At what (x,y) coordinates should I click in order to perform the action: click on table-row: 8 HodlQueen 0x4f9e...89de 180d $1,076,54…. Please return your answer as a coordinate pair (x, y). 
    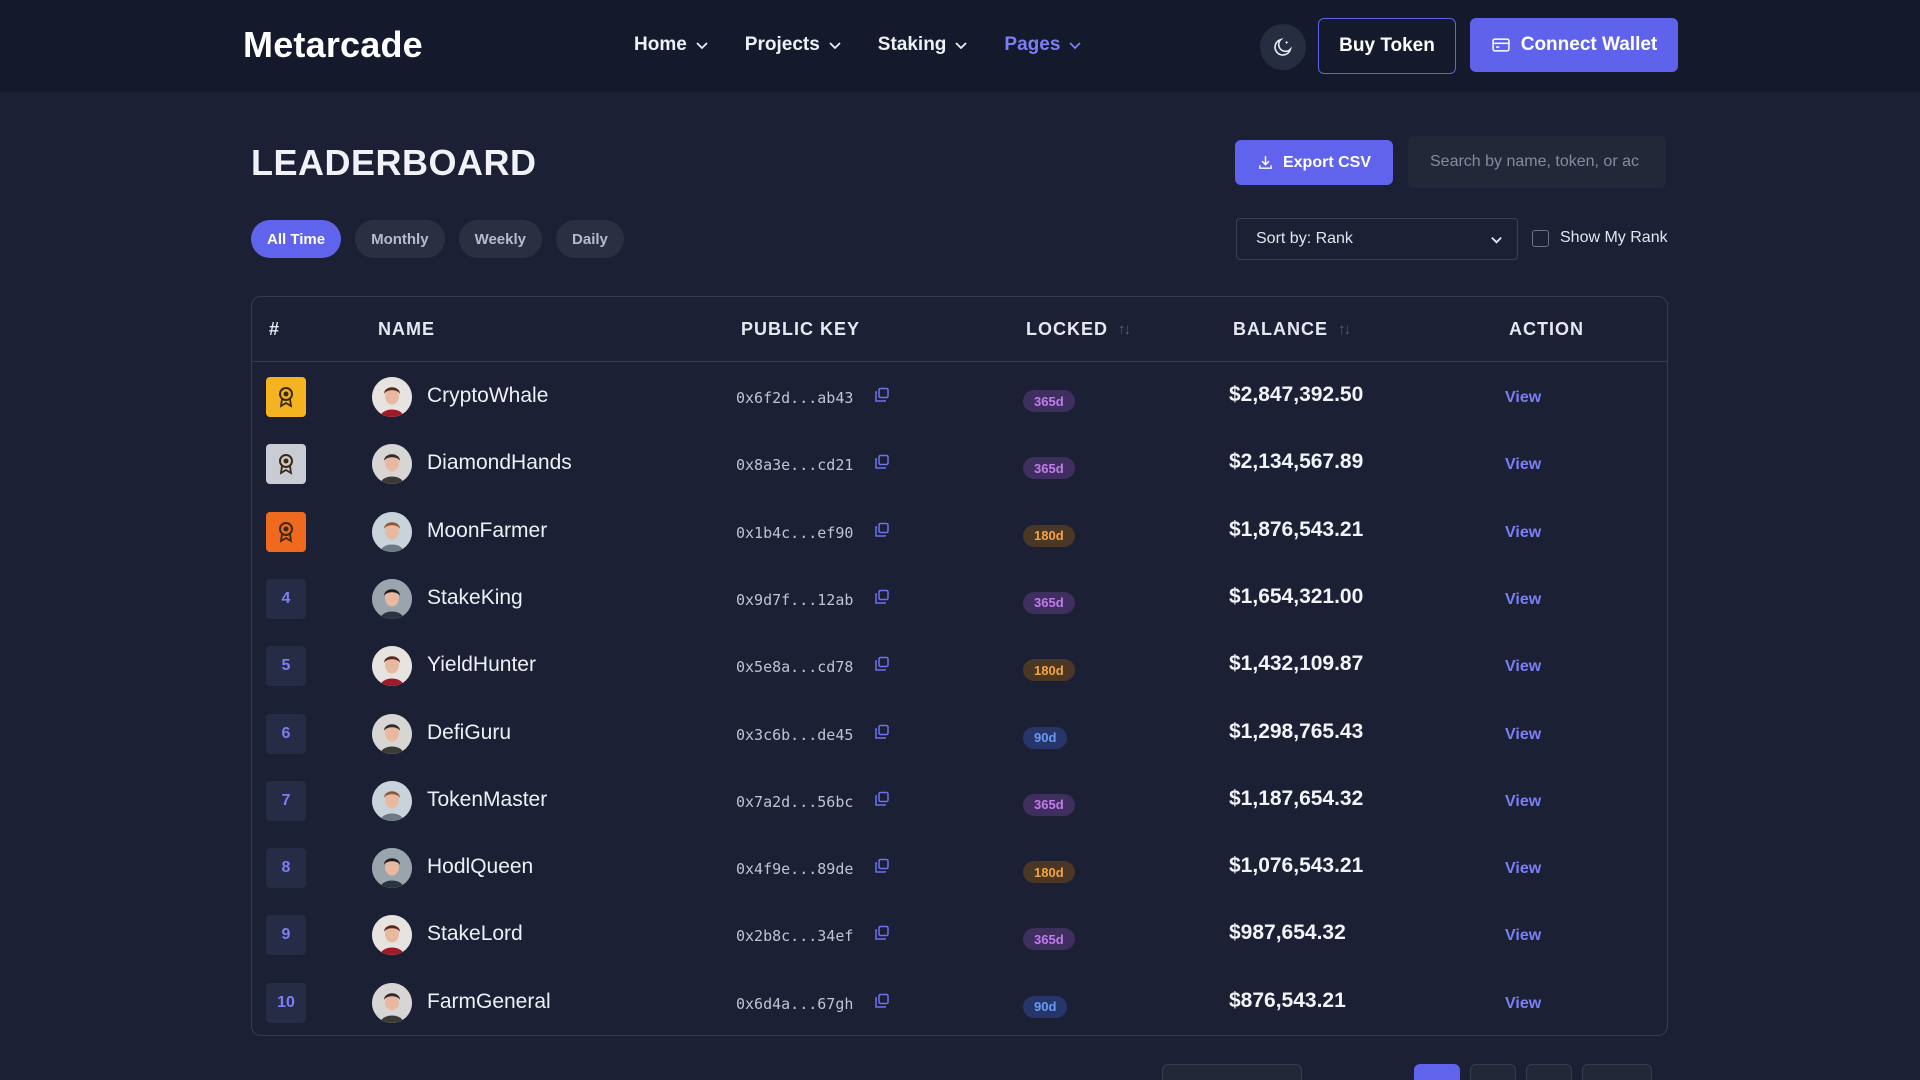
    Looking at the image, I should click on (959, 866).